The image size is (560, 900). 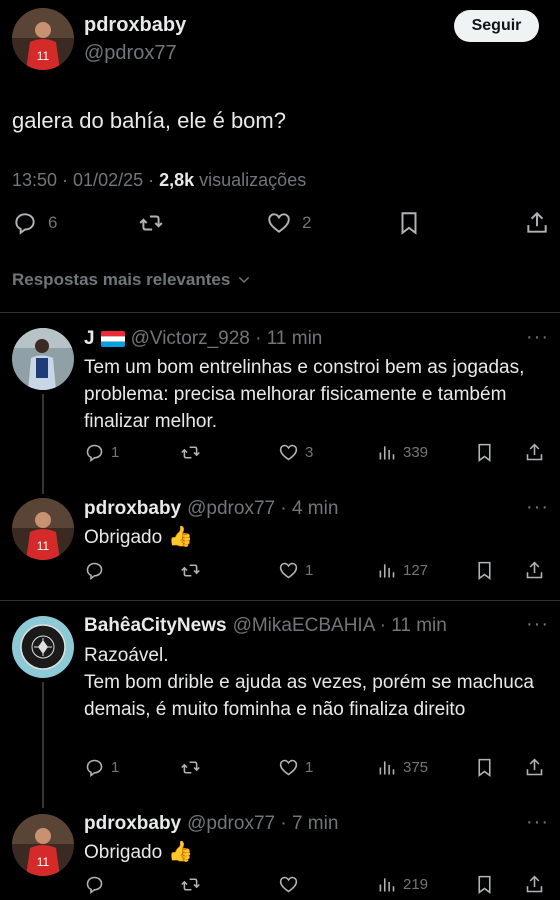 I want to click on author-avatar: 11, so click(x=43, y=39).